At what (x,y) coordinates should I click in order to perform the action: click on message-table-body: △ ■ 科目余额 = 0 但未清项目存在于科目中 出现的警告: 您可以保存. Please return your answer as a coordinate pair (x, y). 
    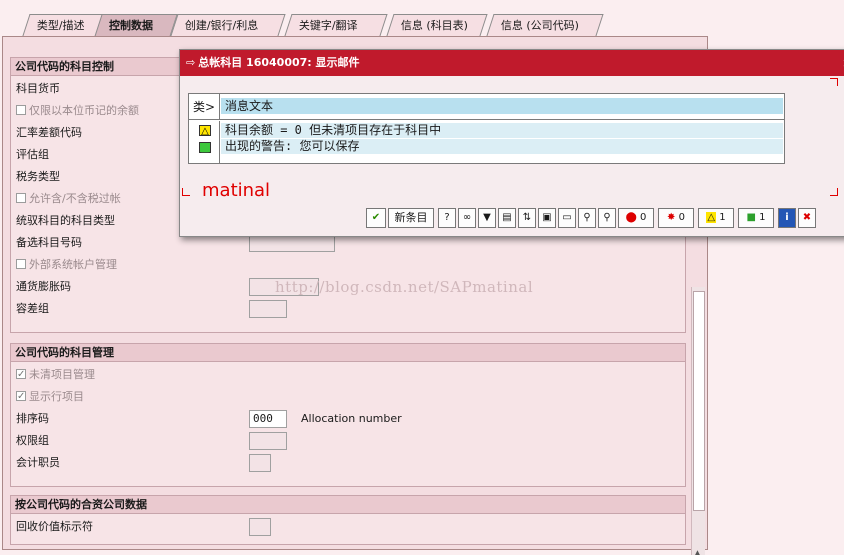
    Looking at the image, I should click on (486, 142).